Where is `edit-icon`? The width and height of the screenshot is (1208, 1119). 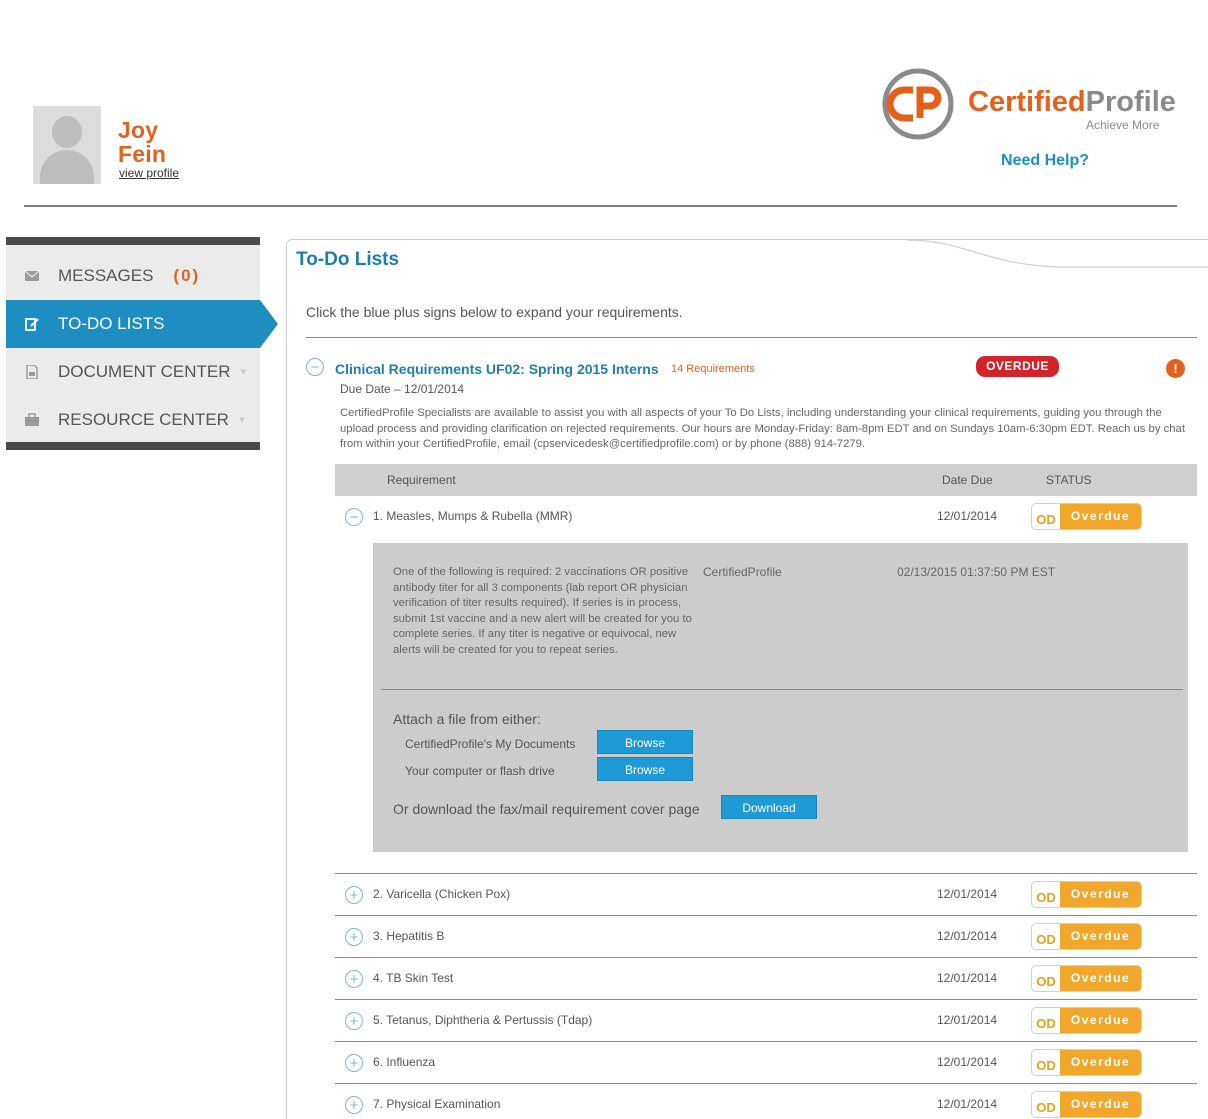
edit-icon is located at coordinates (32, 324).